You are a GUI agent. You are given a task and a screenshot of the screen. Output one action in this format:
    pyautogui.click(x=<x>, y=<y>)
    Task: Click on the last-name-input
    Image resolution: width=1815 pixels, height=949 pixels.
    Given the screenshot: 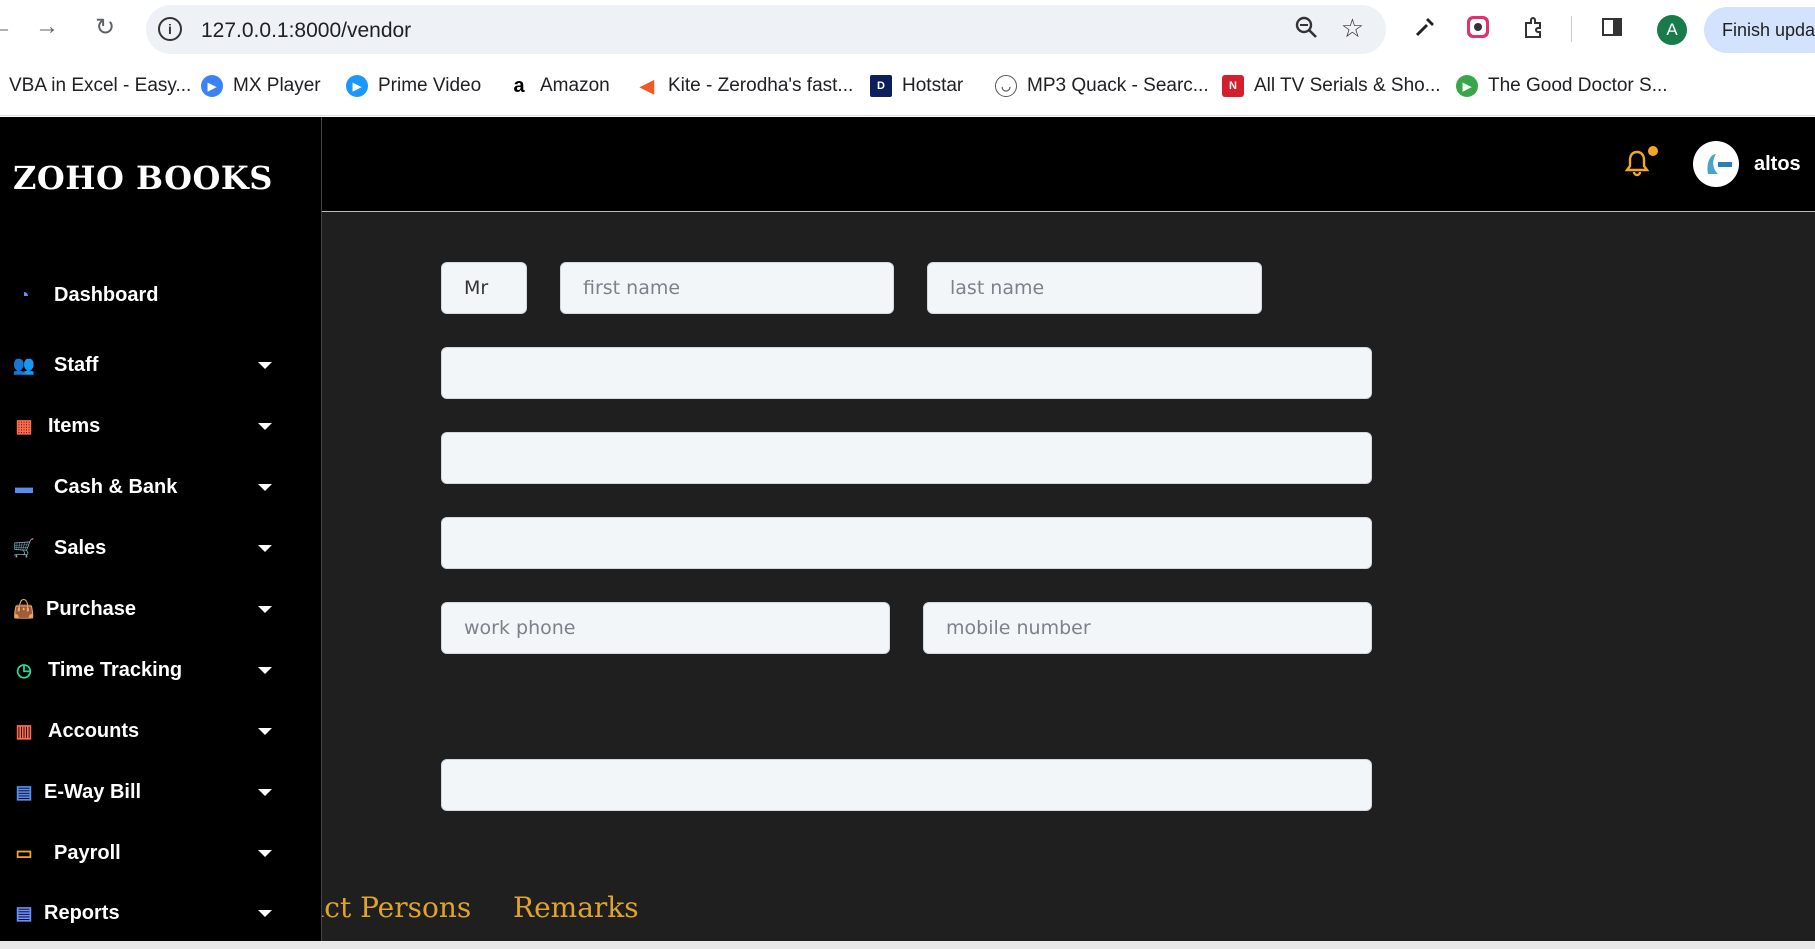 What is the action you would take?
    pyautogui.click(x=1105, y=288)
    